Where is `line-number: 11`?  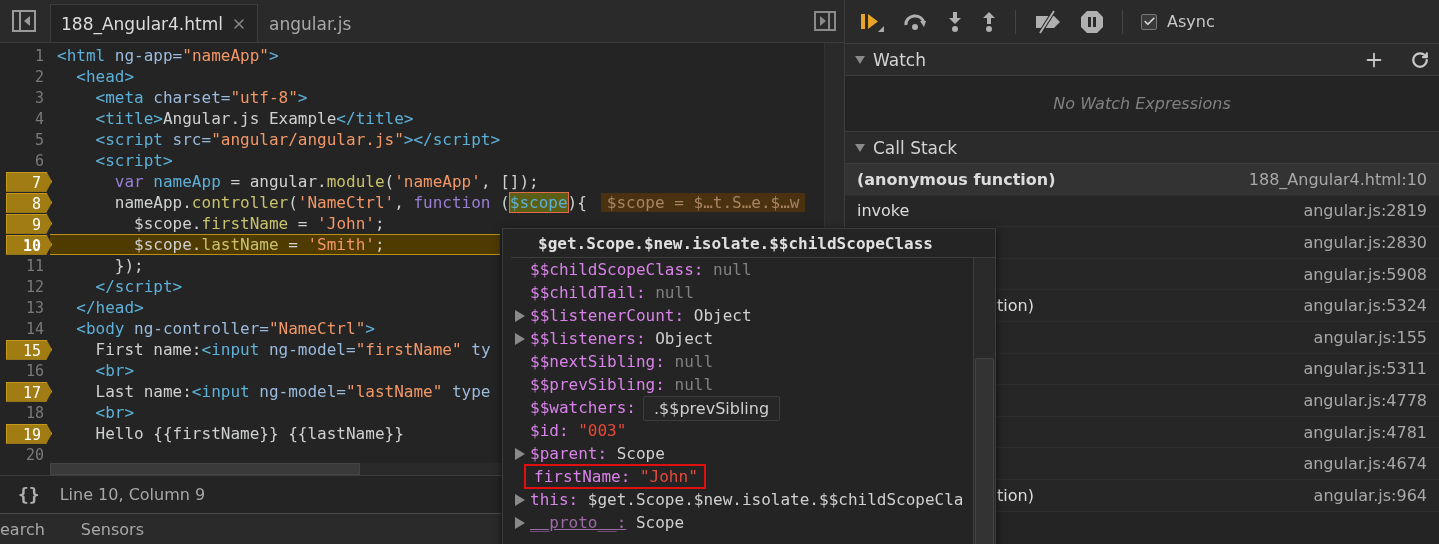
line-number: 11 is located at coordinates (37, 265).